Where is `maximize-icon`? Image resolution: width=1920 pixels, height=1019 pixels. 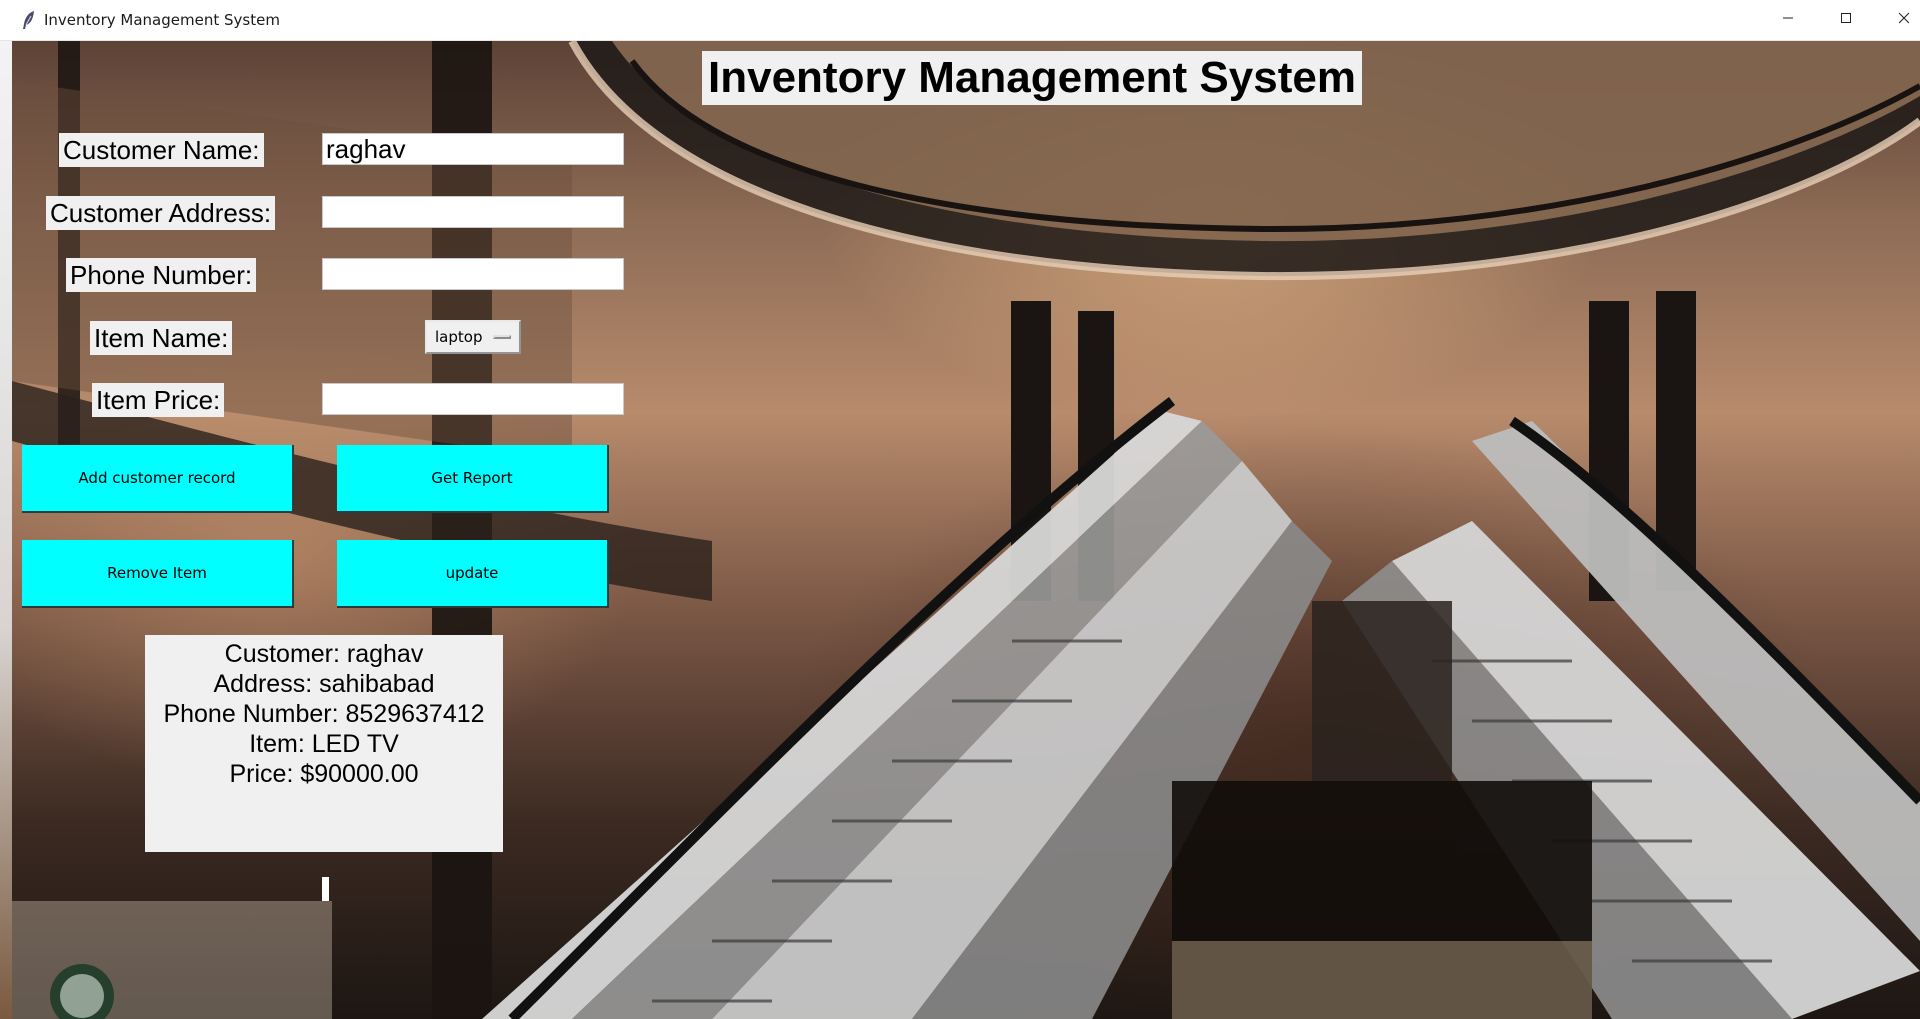
maximize-icon is located at coordinates (1846, 20).